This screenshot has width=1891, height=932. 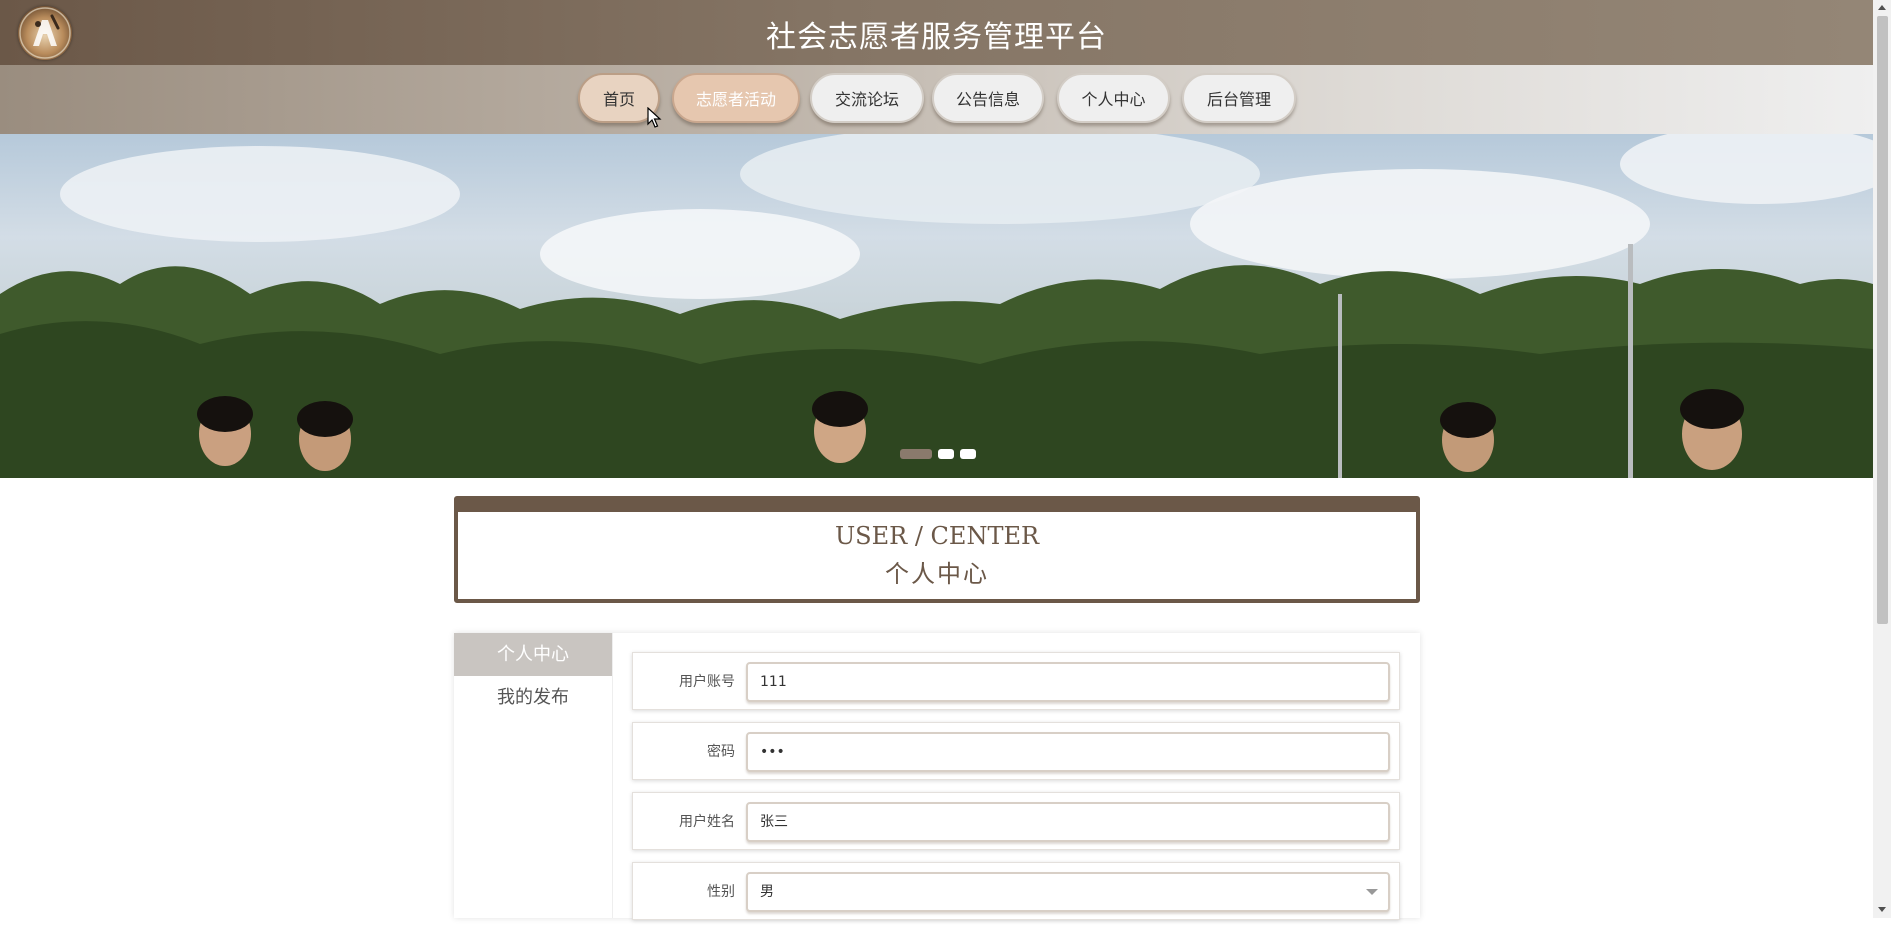 What do you see at coordinates (707, 822) in the screenshot?
I see `name-label: 用户姓名` at bounding box center [707, 822].